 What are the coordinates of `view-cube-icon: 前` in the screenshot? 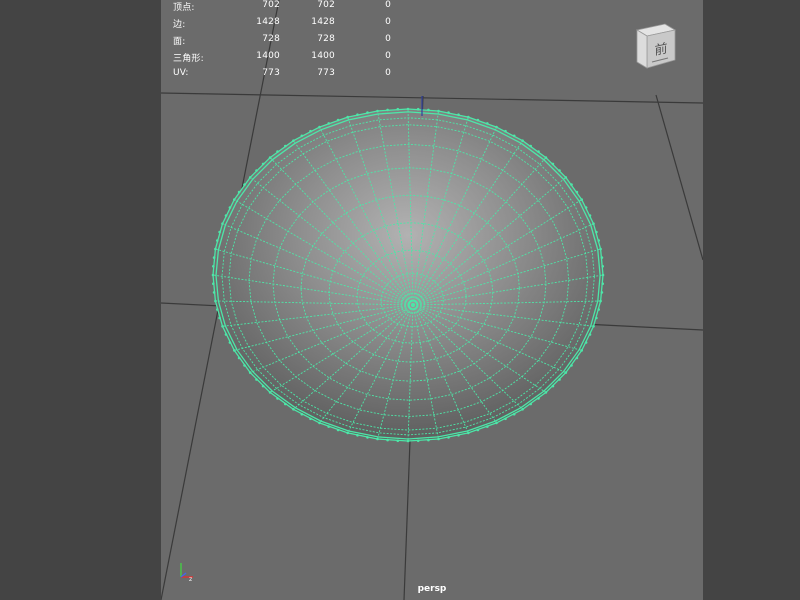 It's located at (655, 48).